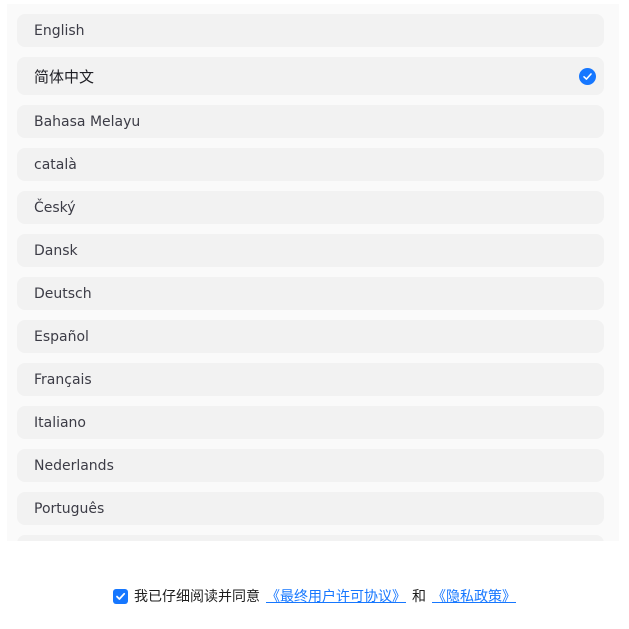  What do you see at coordinates (61, 336) in the screenshot?
I see `language-label: Español` at bounding box center [61, 336].